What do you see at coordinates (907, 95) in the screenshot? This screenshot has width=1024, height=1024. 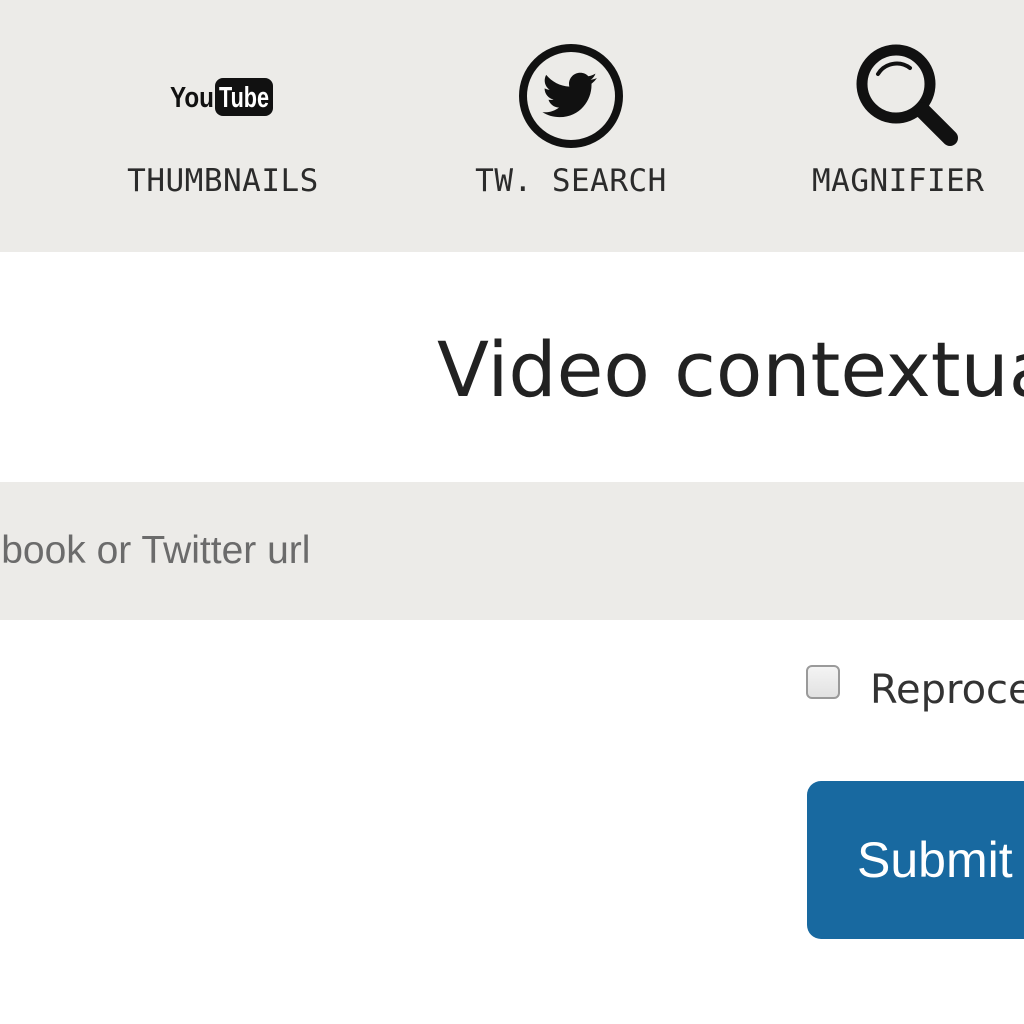 I see `magnifier-icon` at bounding box center [907, 95].